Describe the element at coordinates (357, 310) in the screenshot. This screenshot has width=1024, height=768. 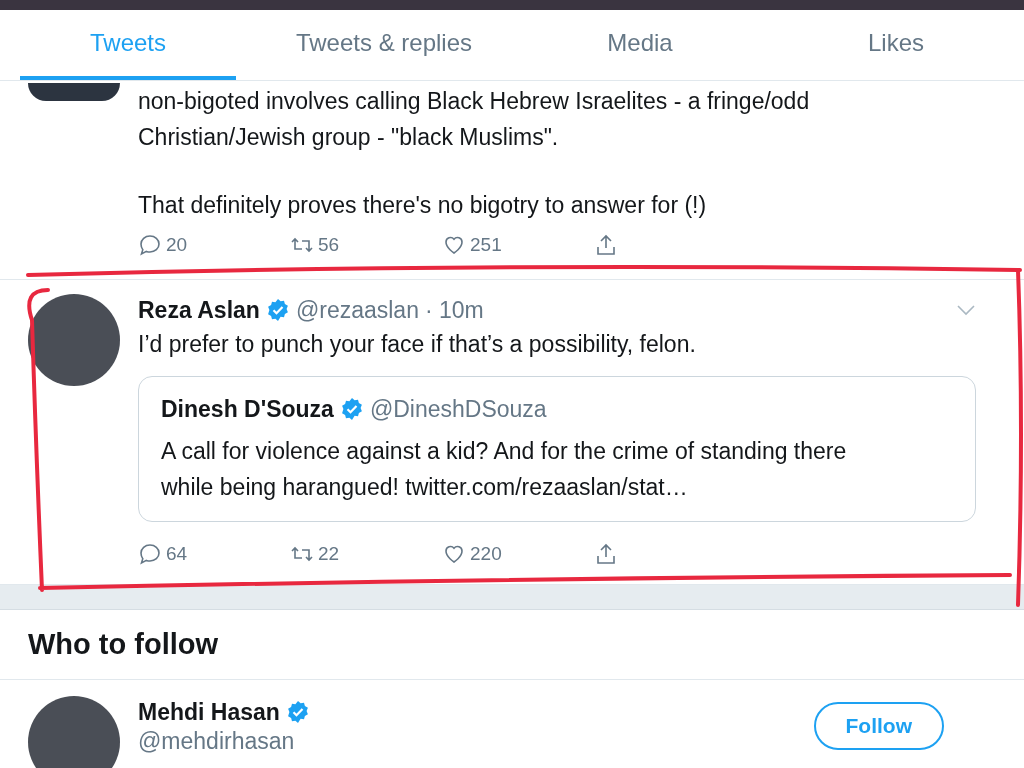
I see `author-handle: @rezaaslan` at that location.